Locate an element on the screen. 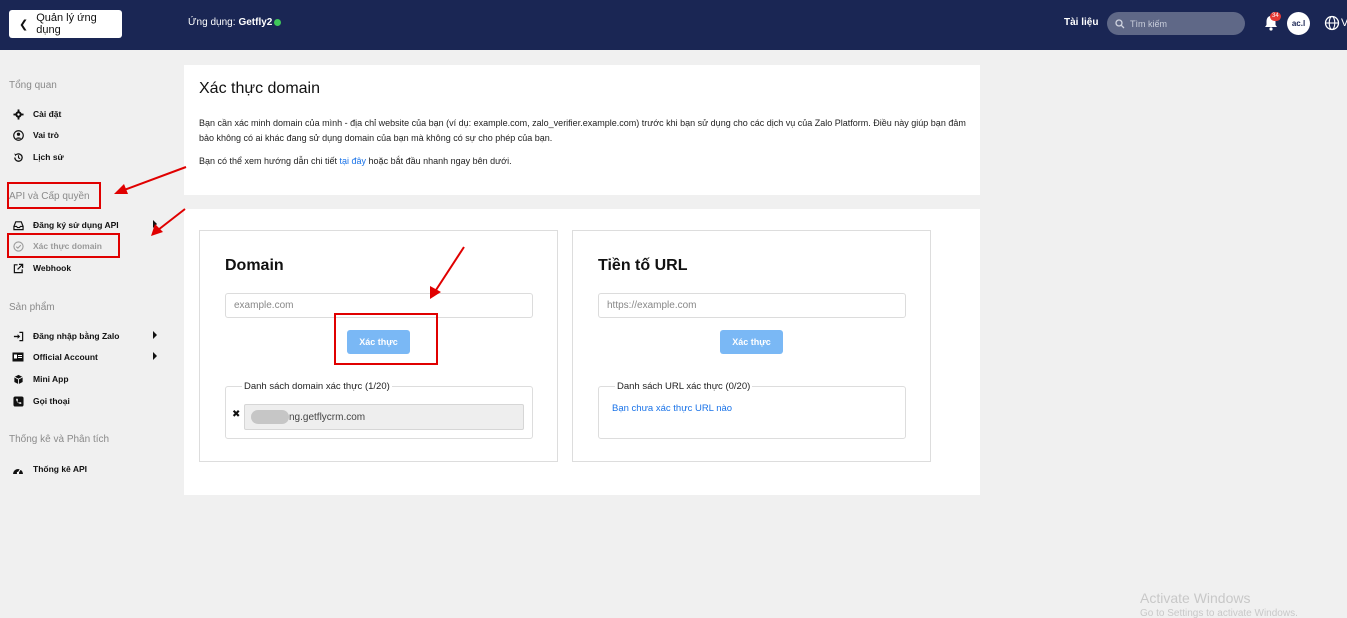 The width and height of the screenshot is (1347, 618). watermark-title: Activate Windows is located at coordinates (1195, 598).